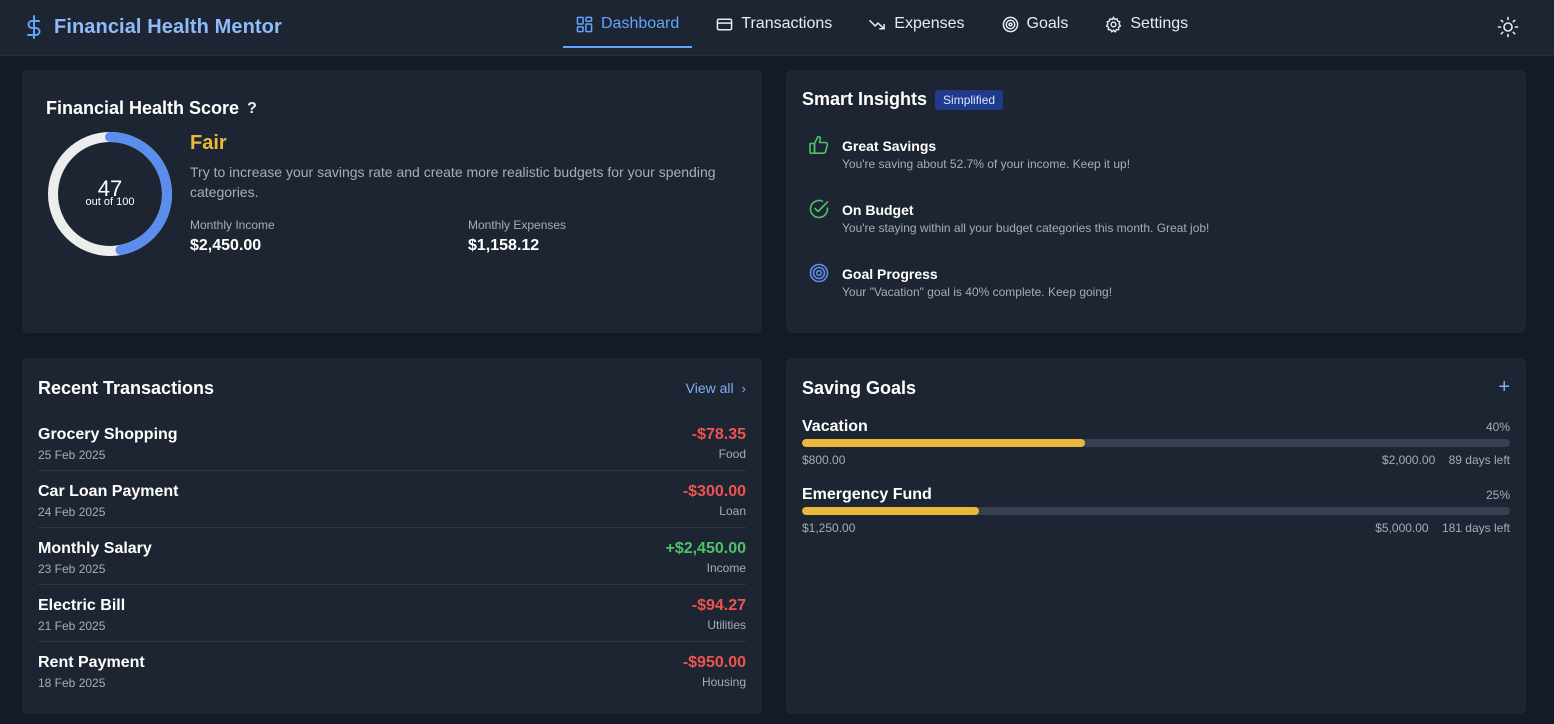 Image resolution: width=1554 pixels, height=724 pixels. What do you see at coordinates (787, 23) in the screenshot?
I see `nav-label: Transactions` at bounding box center [787, 23].